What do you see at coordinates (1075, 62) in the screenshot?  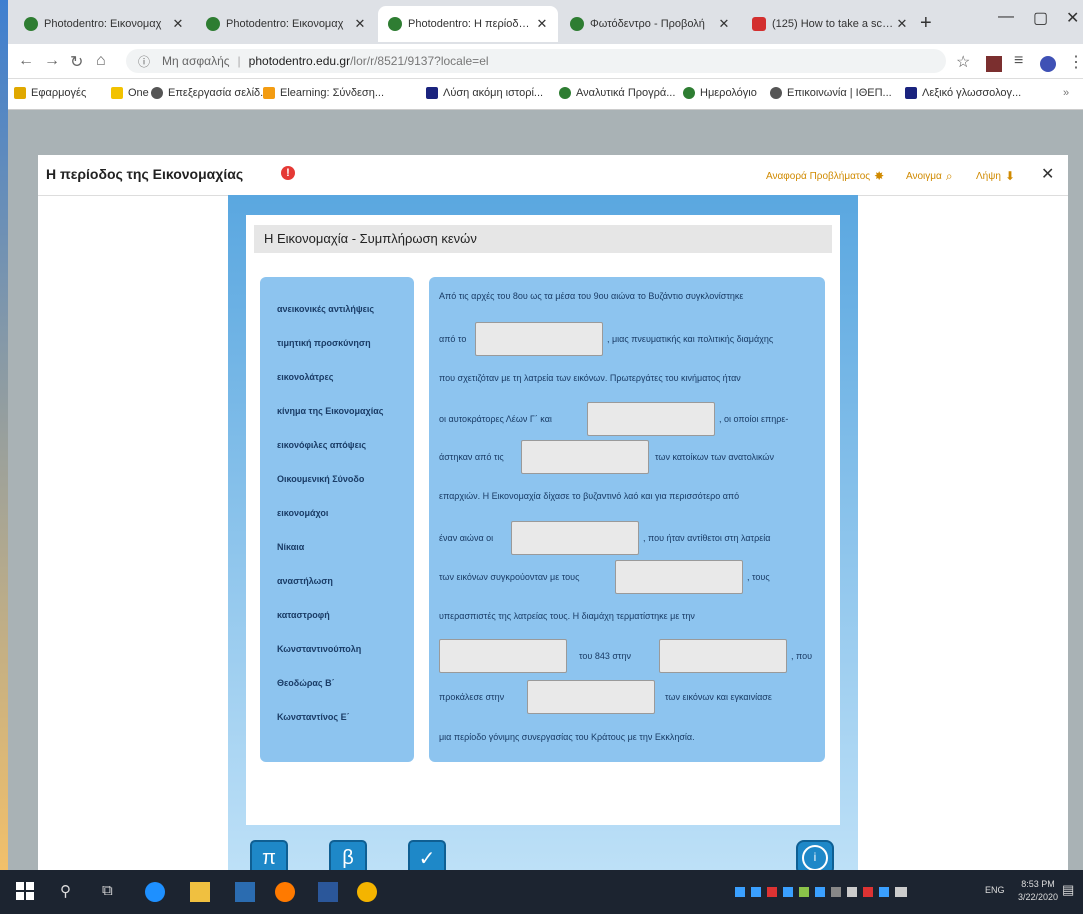 I see `menu-icon: ⋮` at bounding box center [1075, 62].